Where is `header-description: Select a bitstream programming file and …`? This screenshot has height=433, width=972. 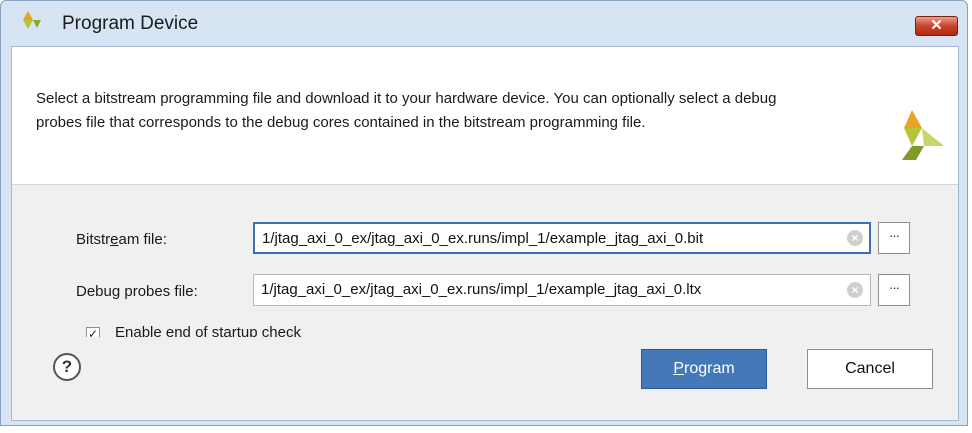
header-description: Select a bitstream programming file and … is located at coordinates (406, 110).